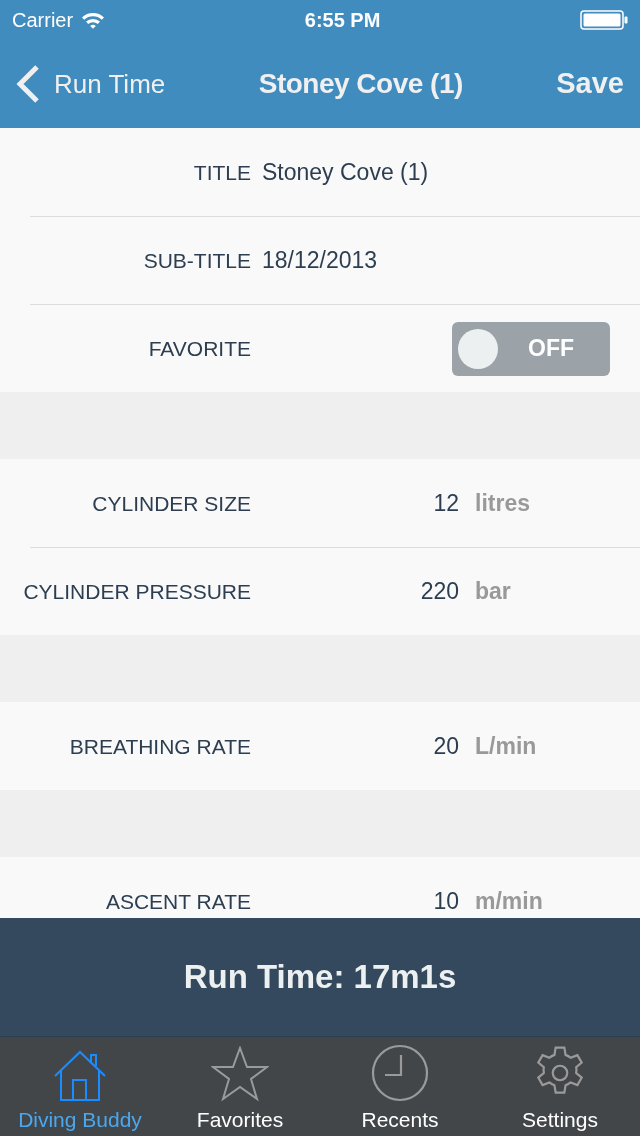 Image resolution: width=640 pixels, height=1136 pixels. Describe the element at coordinates (43, 20) in the screenshot. I see `carrier-label: Carrier` at that location.